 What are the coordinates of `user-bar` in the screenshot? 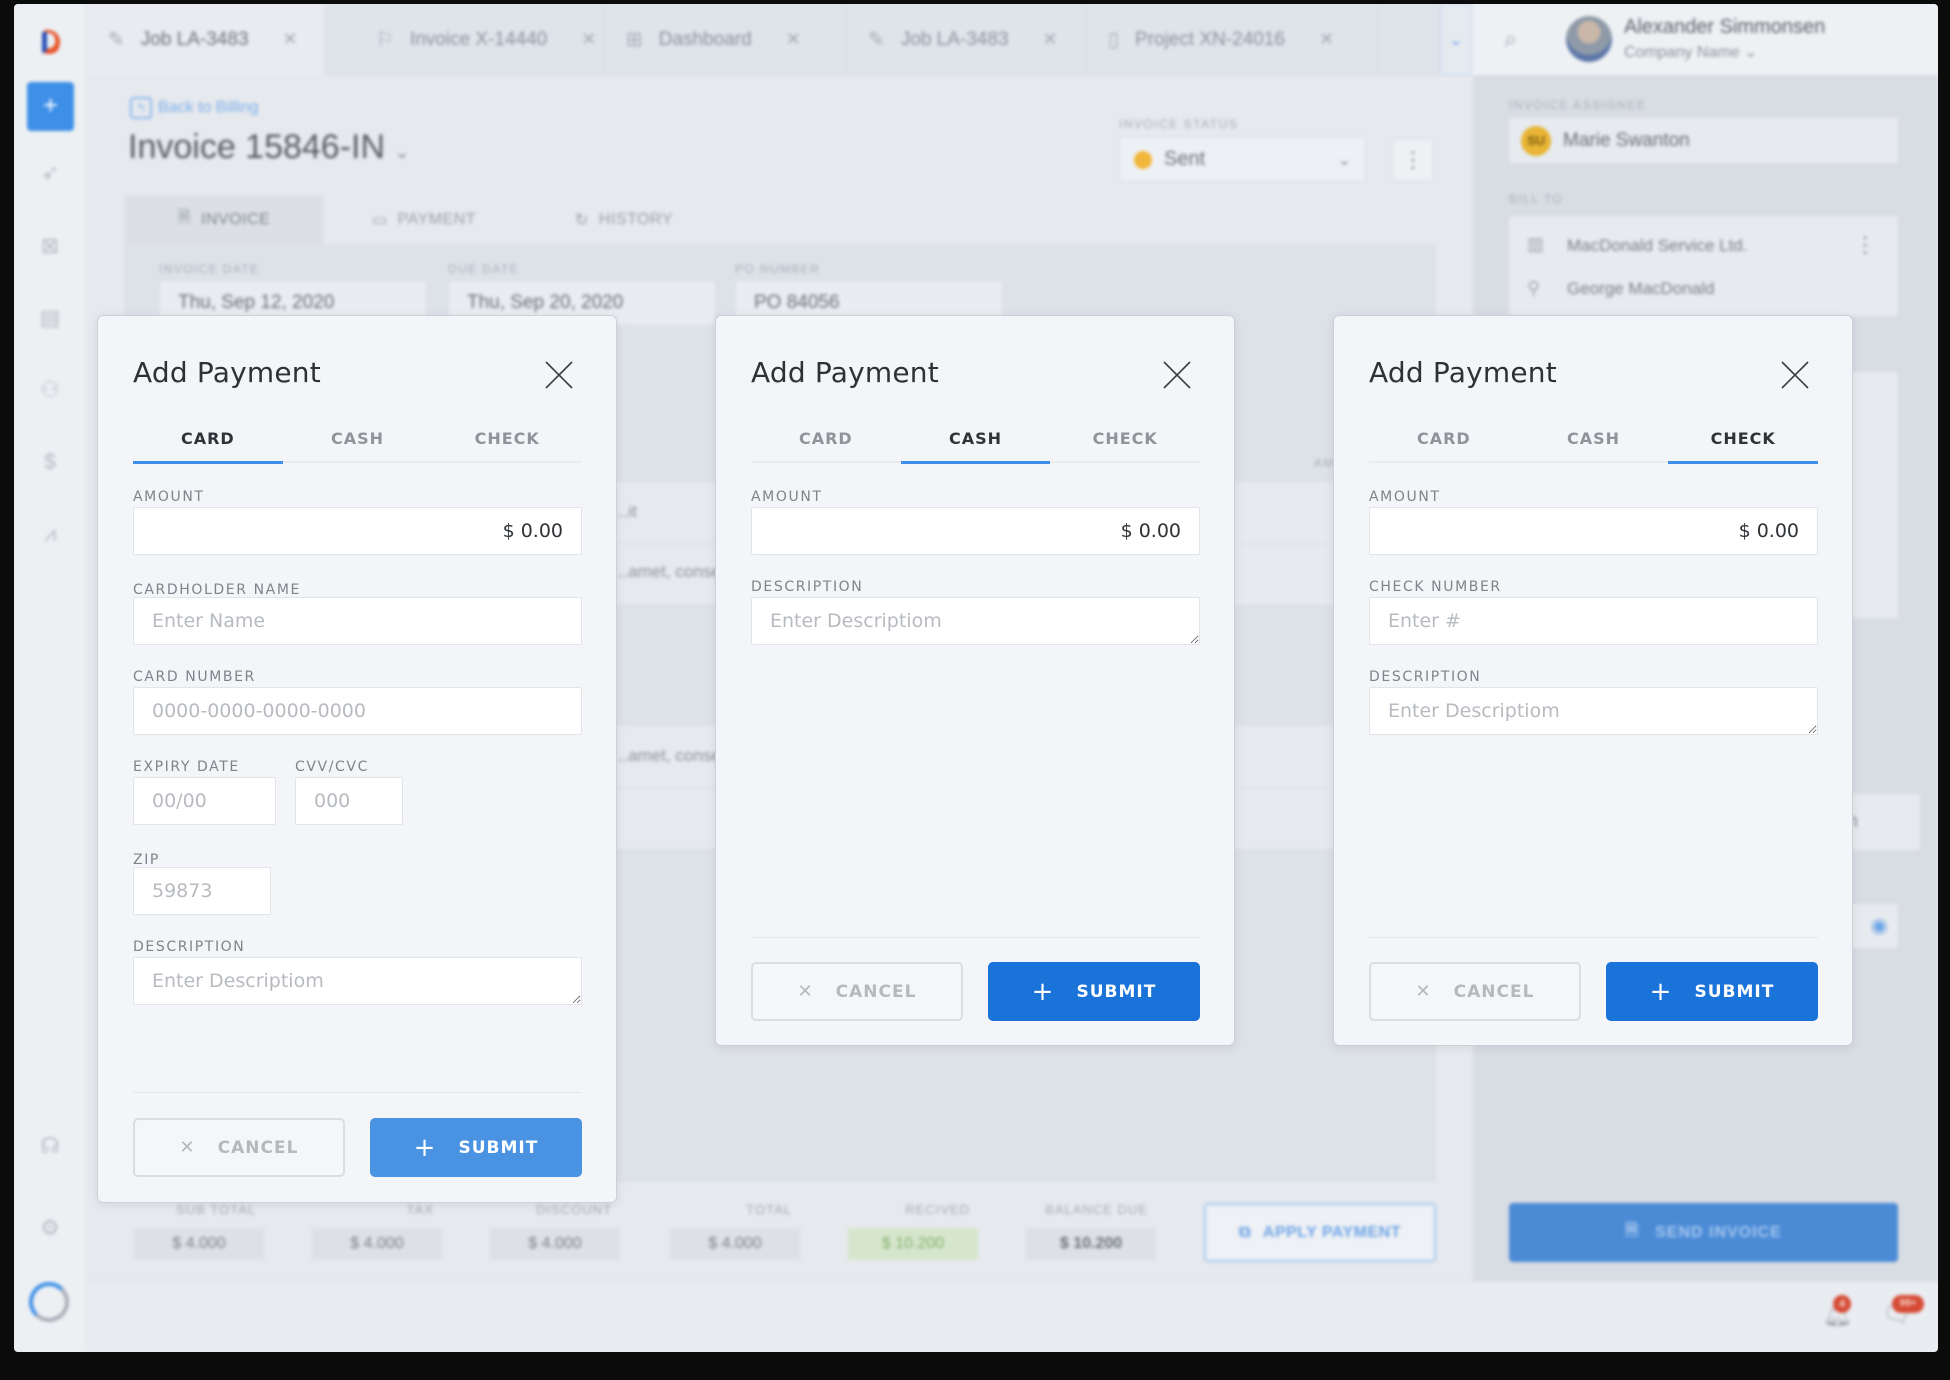 It's located at (1705, 39).